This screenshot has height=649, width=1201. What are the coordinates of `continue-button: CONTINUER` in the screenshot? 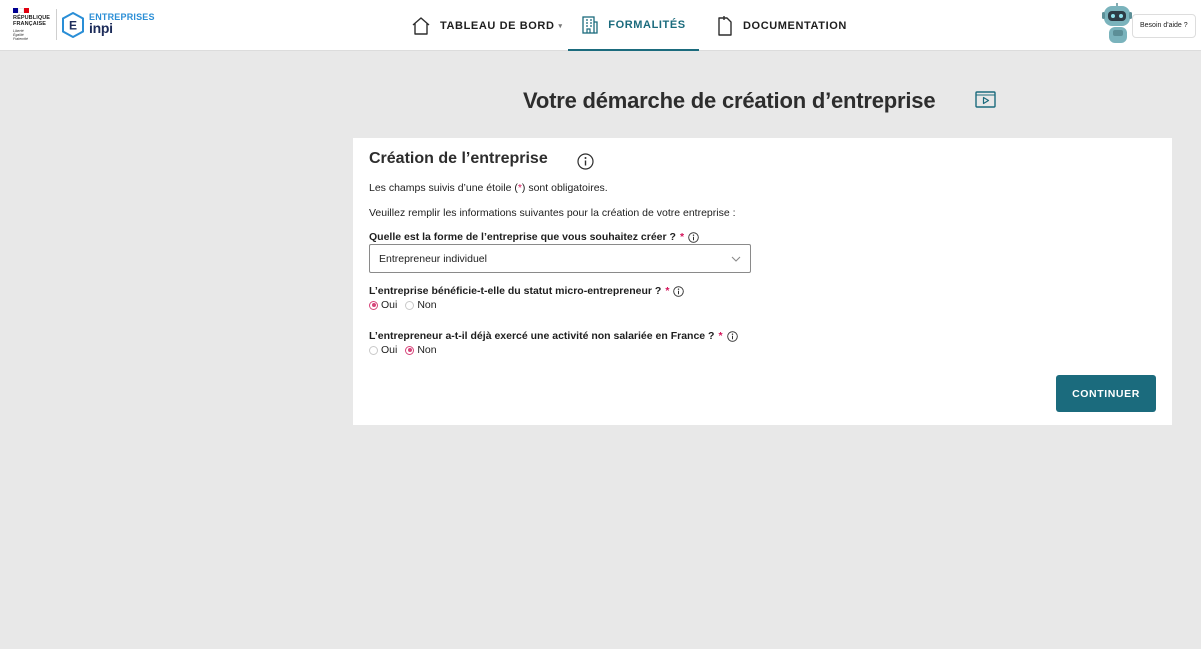 It's located at (1106, 393).